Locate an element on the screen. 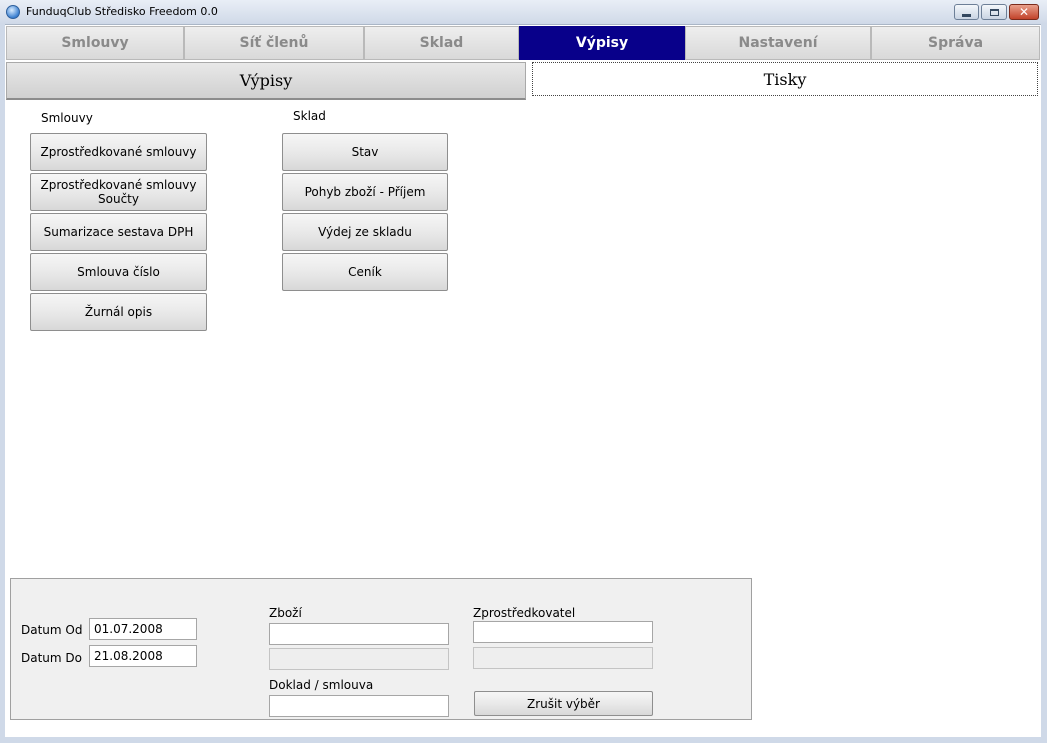 This screenshot has height=743, width=1047. datum-do-field is located at coordinates (143, 656).